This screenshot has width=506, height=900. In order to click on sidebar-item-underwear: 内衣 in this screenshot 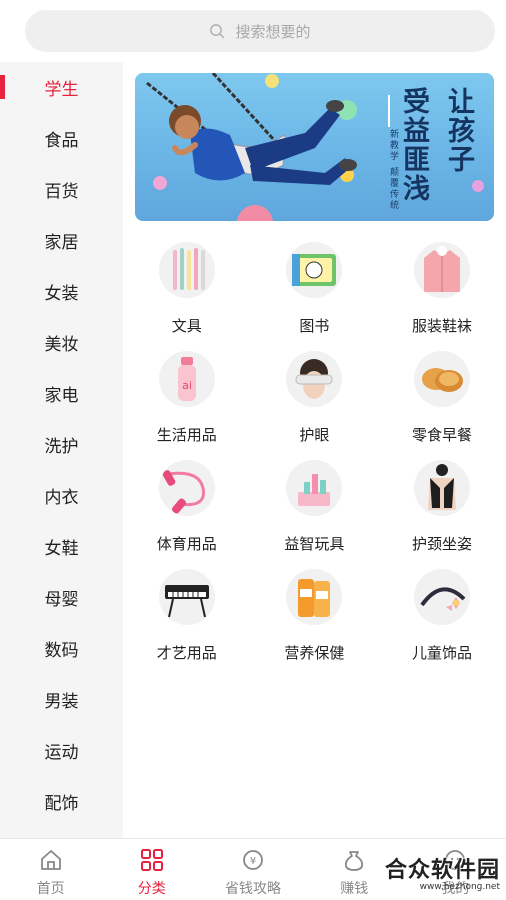, I will do `click(61, 495)`.